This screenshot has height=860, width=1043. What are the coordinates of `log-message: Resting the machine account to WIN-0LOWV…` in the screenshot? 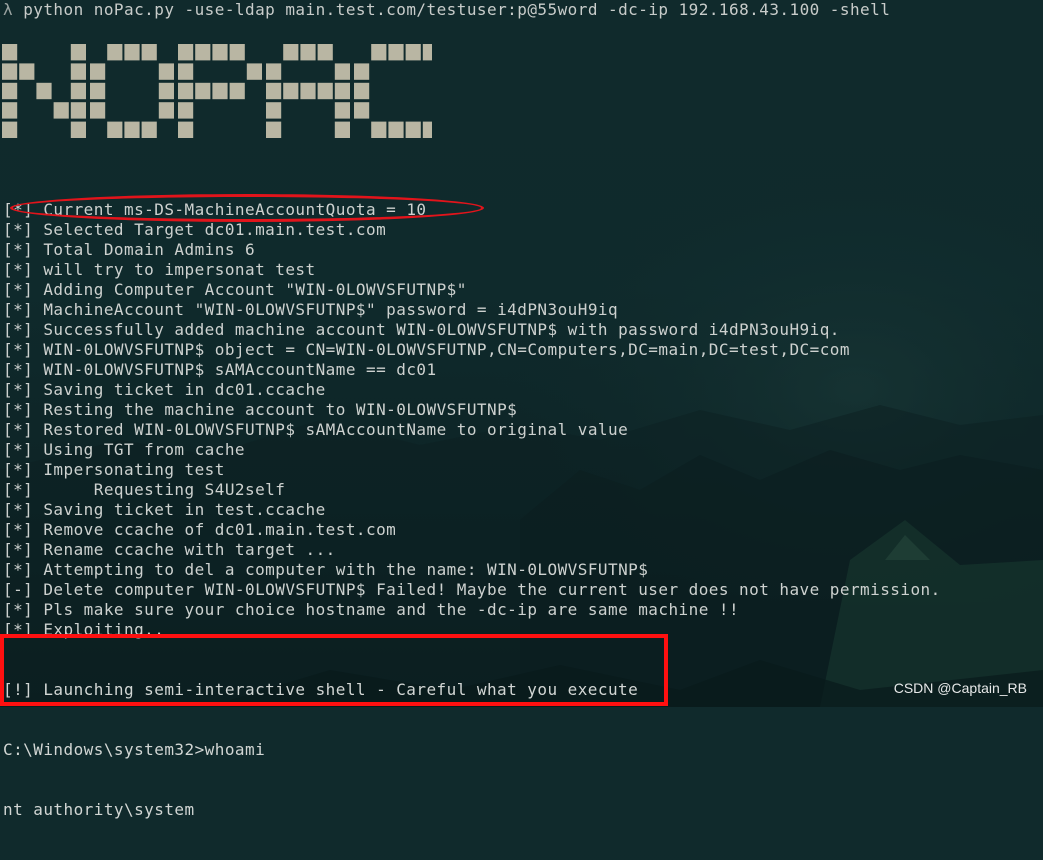 It's located at (280, 409).